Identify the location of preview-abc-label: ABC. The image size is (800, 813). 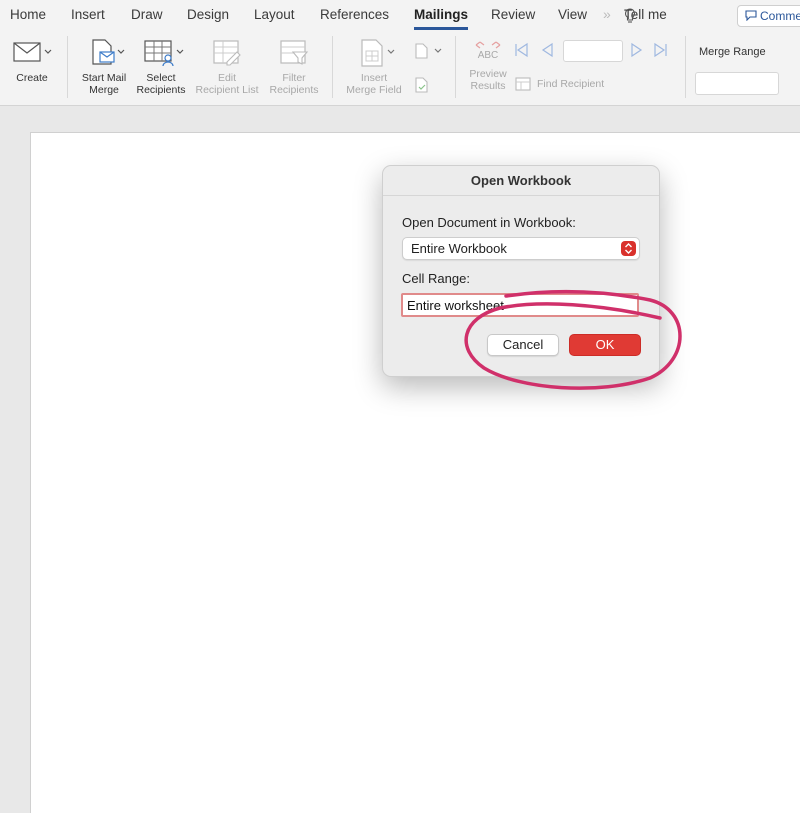
(488, 55).